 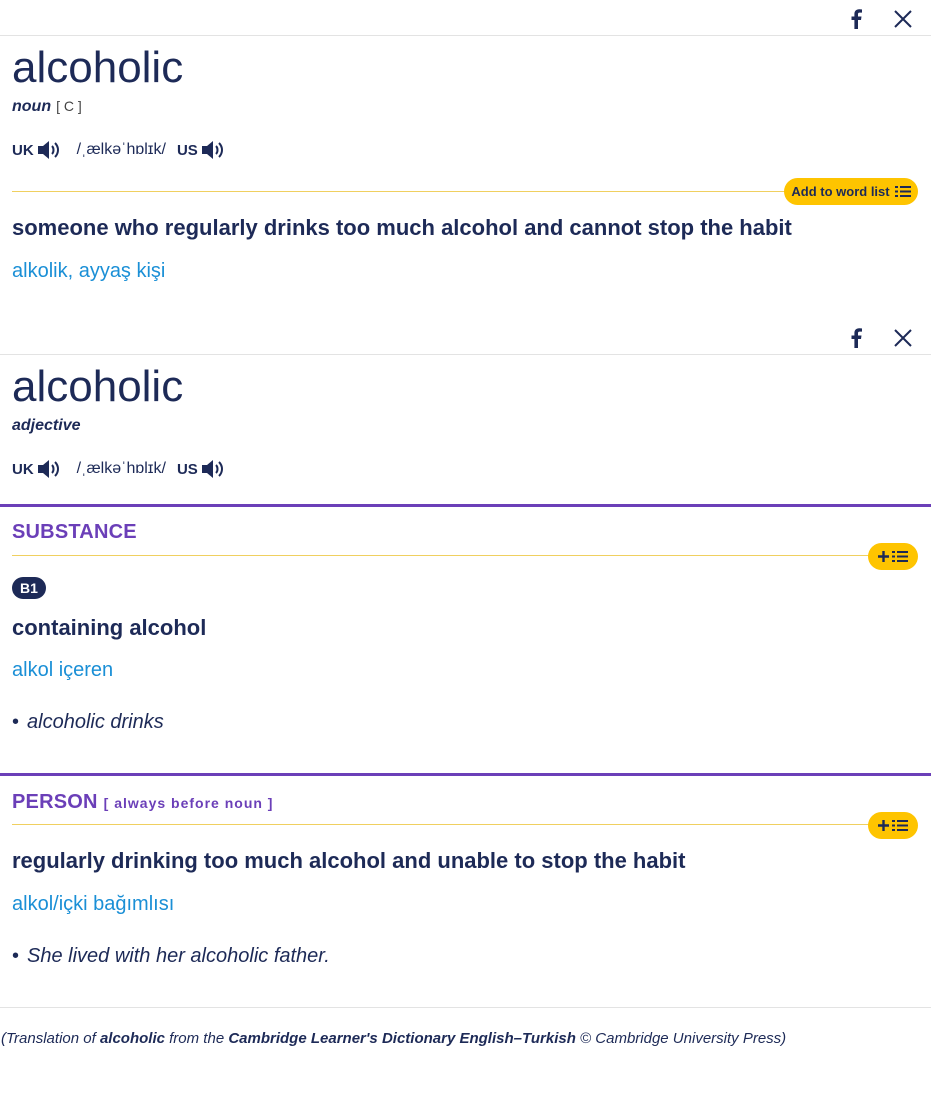 I want to click on translation: alkol/içki bağımlısı, so click(x=93, y=904).